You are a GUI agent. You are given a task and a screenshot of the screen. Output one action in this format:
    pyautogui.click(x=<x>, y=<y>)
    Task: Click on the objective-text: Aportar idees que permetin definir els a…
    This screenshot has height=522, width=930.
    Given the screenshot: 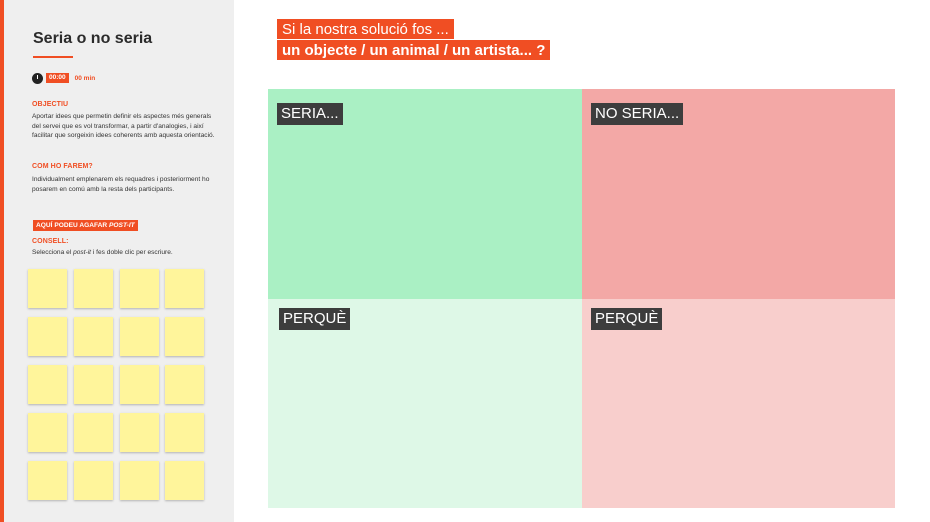 What is the action you would take?
    pyautogui.click(x=123, y=126)
    